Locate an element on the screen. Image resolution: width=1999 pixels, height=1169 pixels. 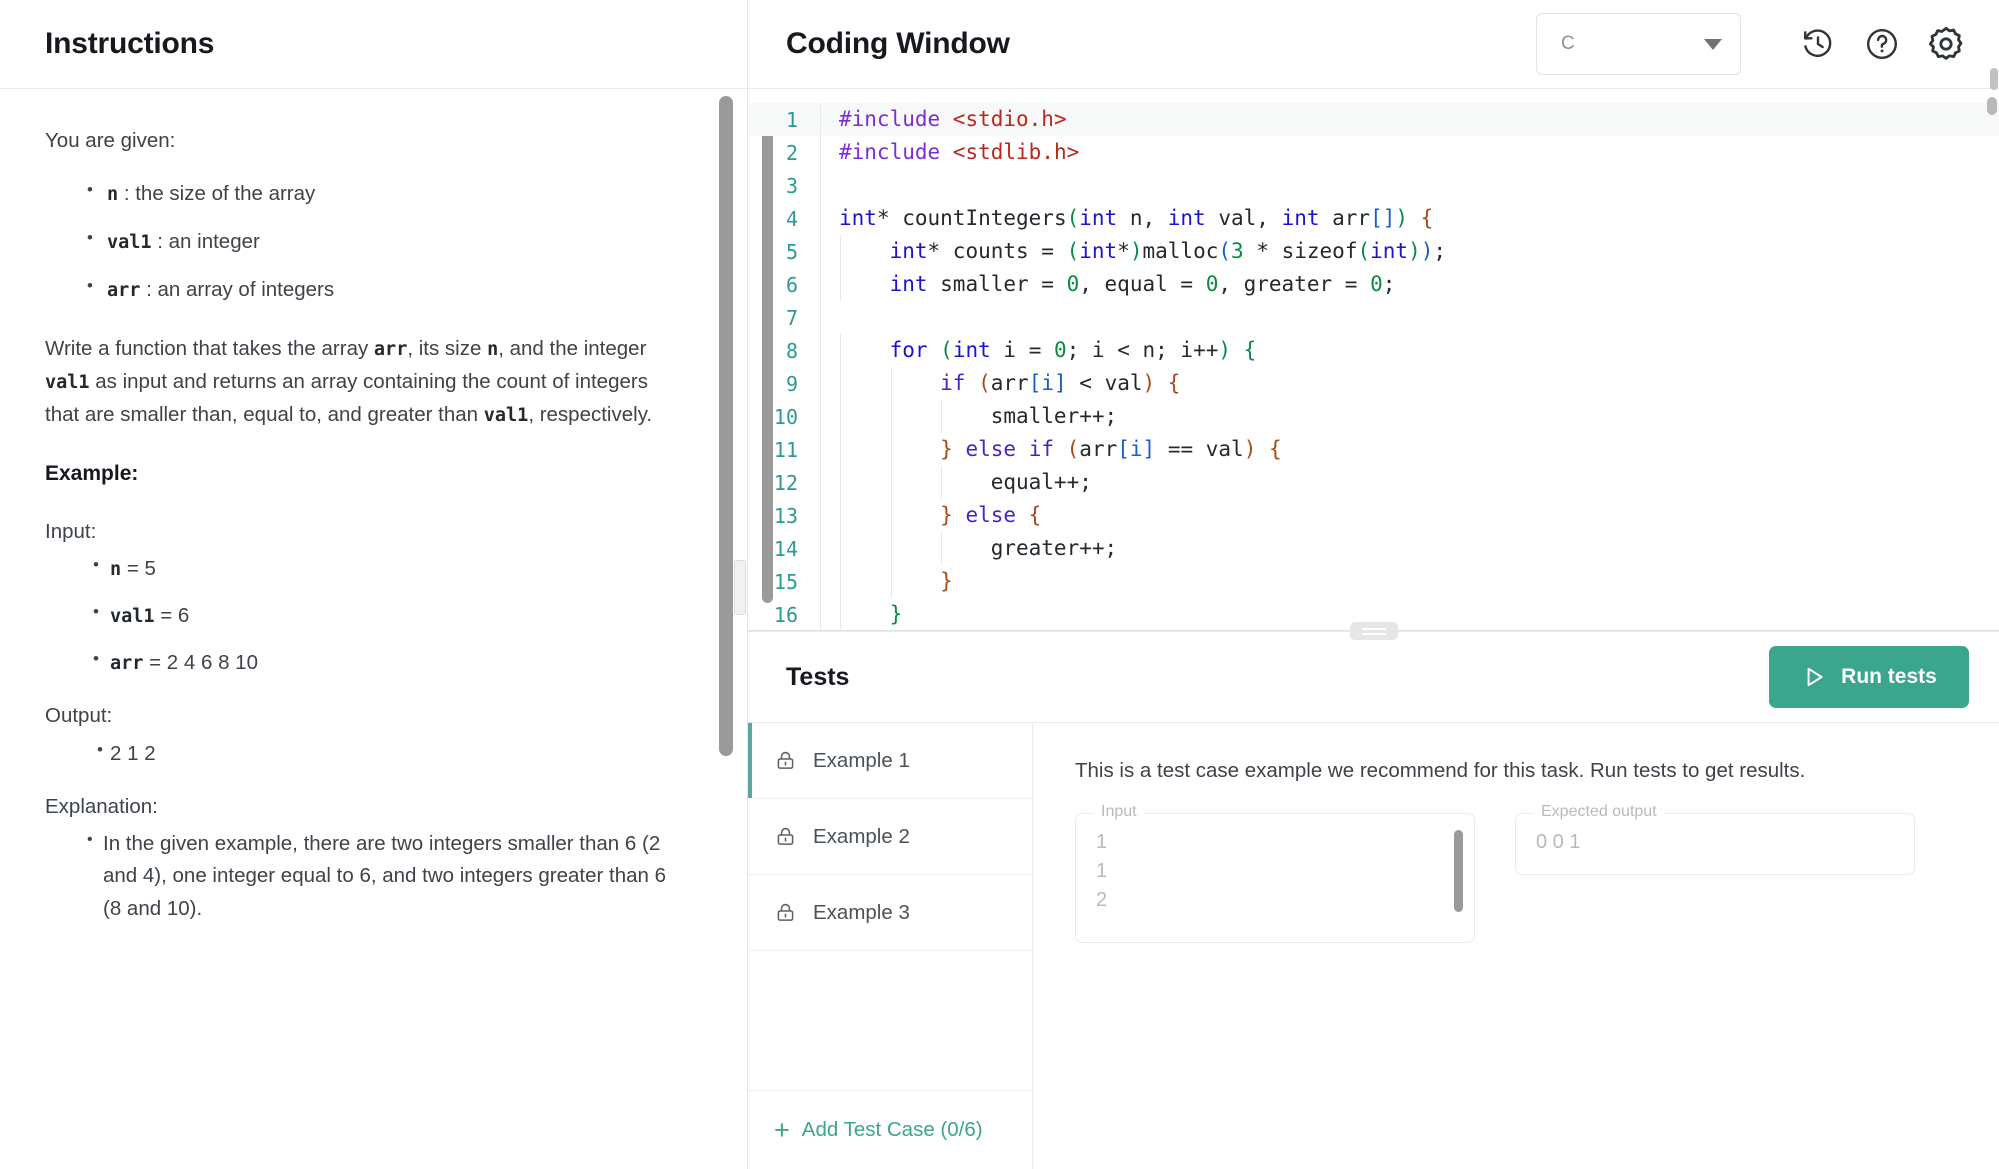
language-select: C is located at coordinates (1638, 44).